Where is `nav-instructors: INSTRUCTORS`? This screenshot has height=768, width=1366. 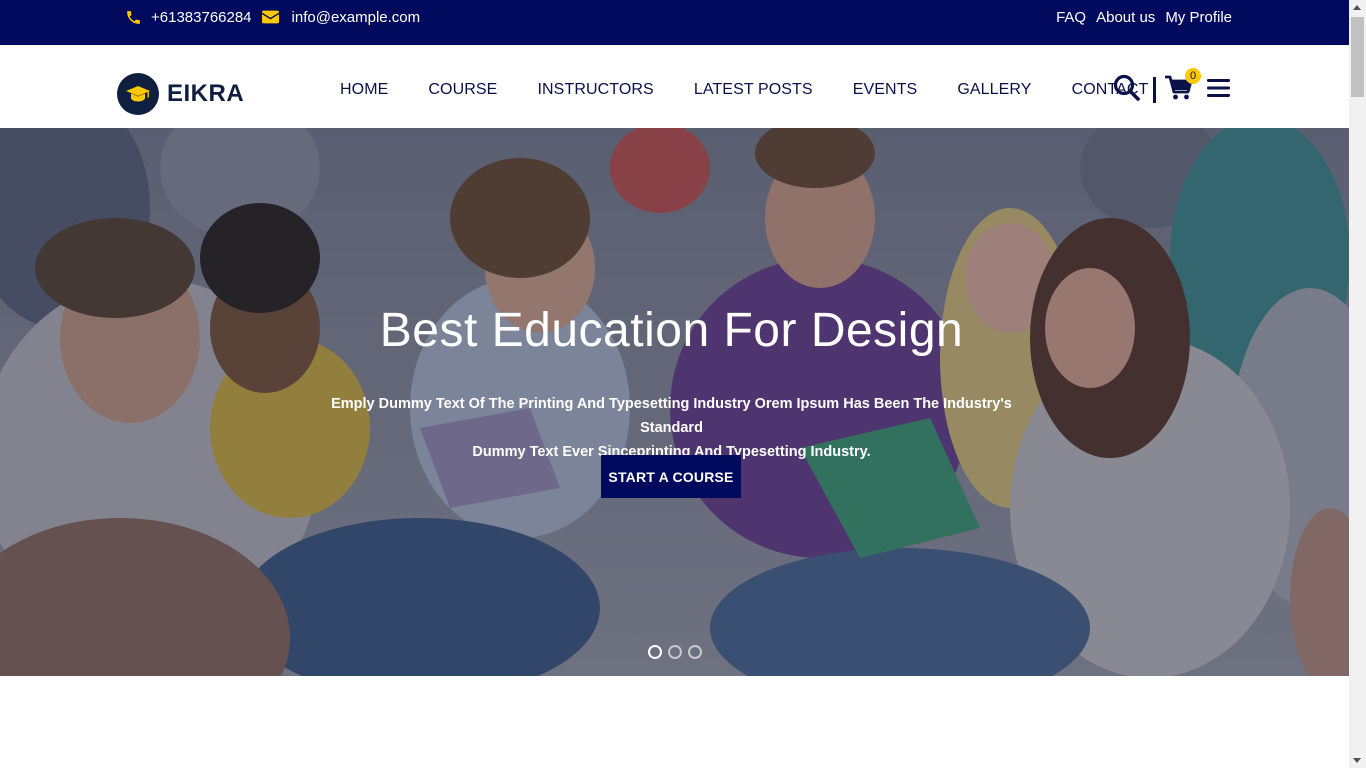 nav-instructors: INSTRUCTORS is located at coordinates (595, 90).